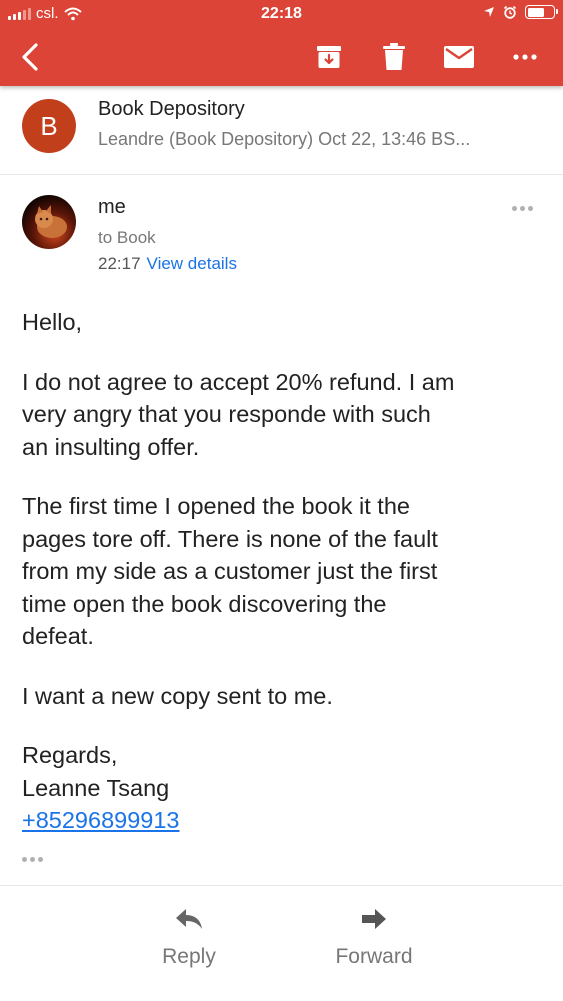 The width and height of the screenshot is (563, 1001). What do you see at coordinates (216, 506) in the screenshot?
I see `body-line: The first time I opened the book it the` at bounding box center [216, 506].